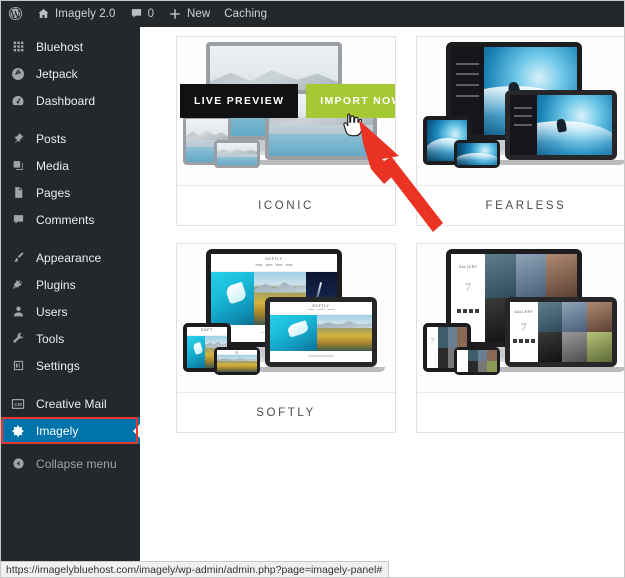  Describe the element at coordinates (52, 165) in the screenshot. I see `sidebar-item-label: Media` at that location.